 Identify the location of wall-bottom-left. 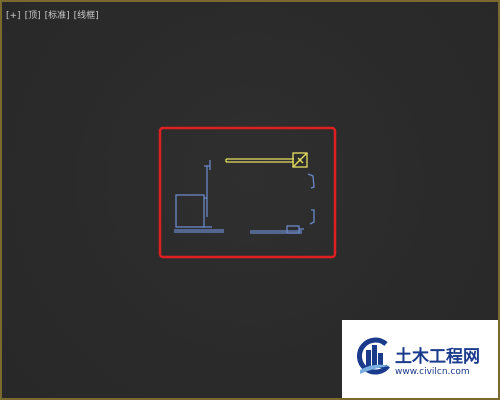
(199, 229).